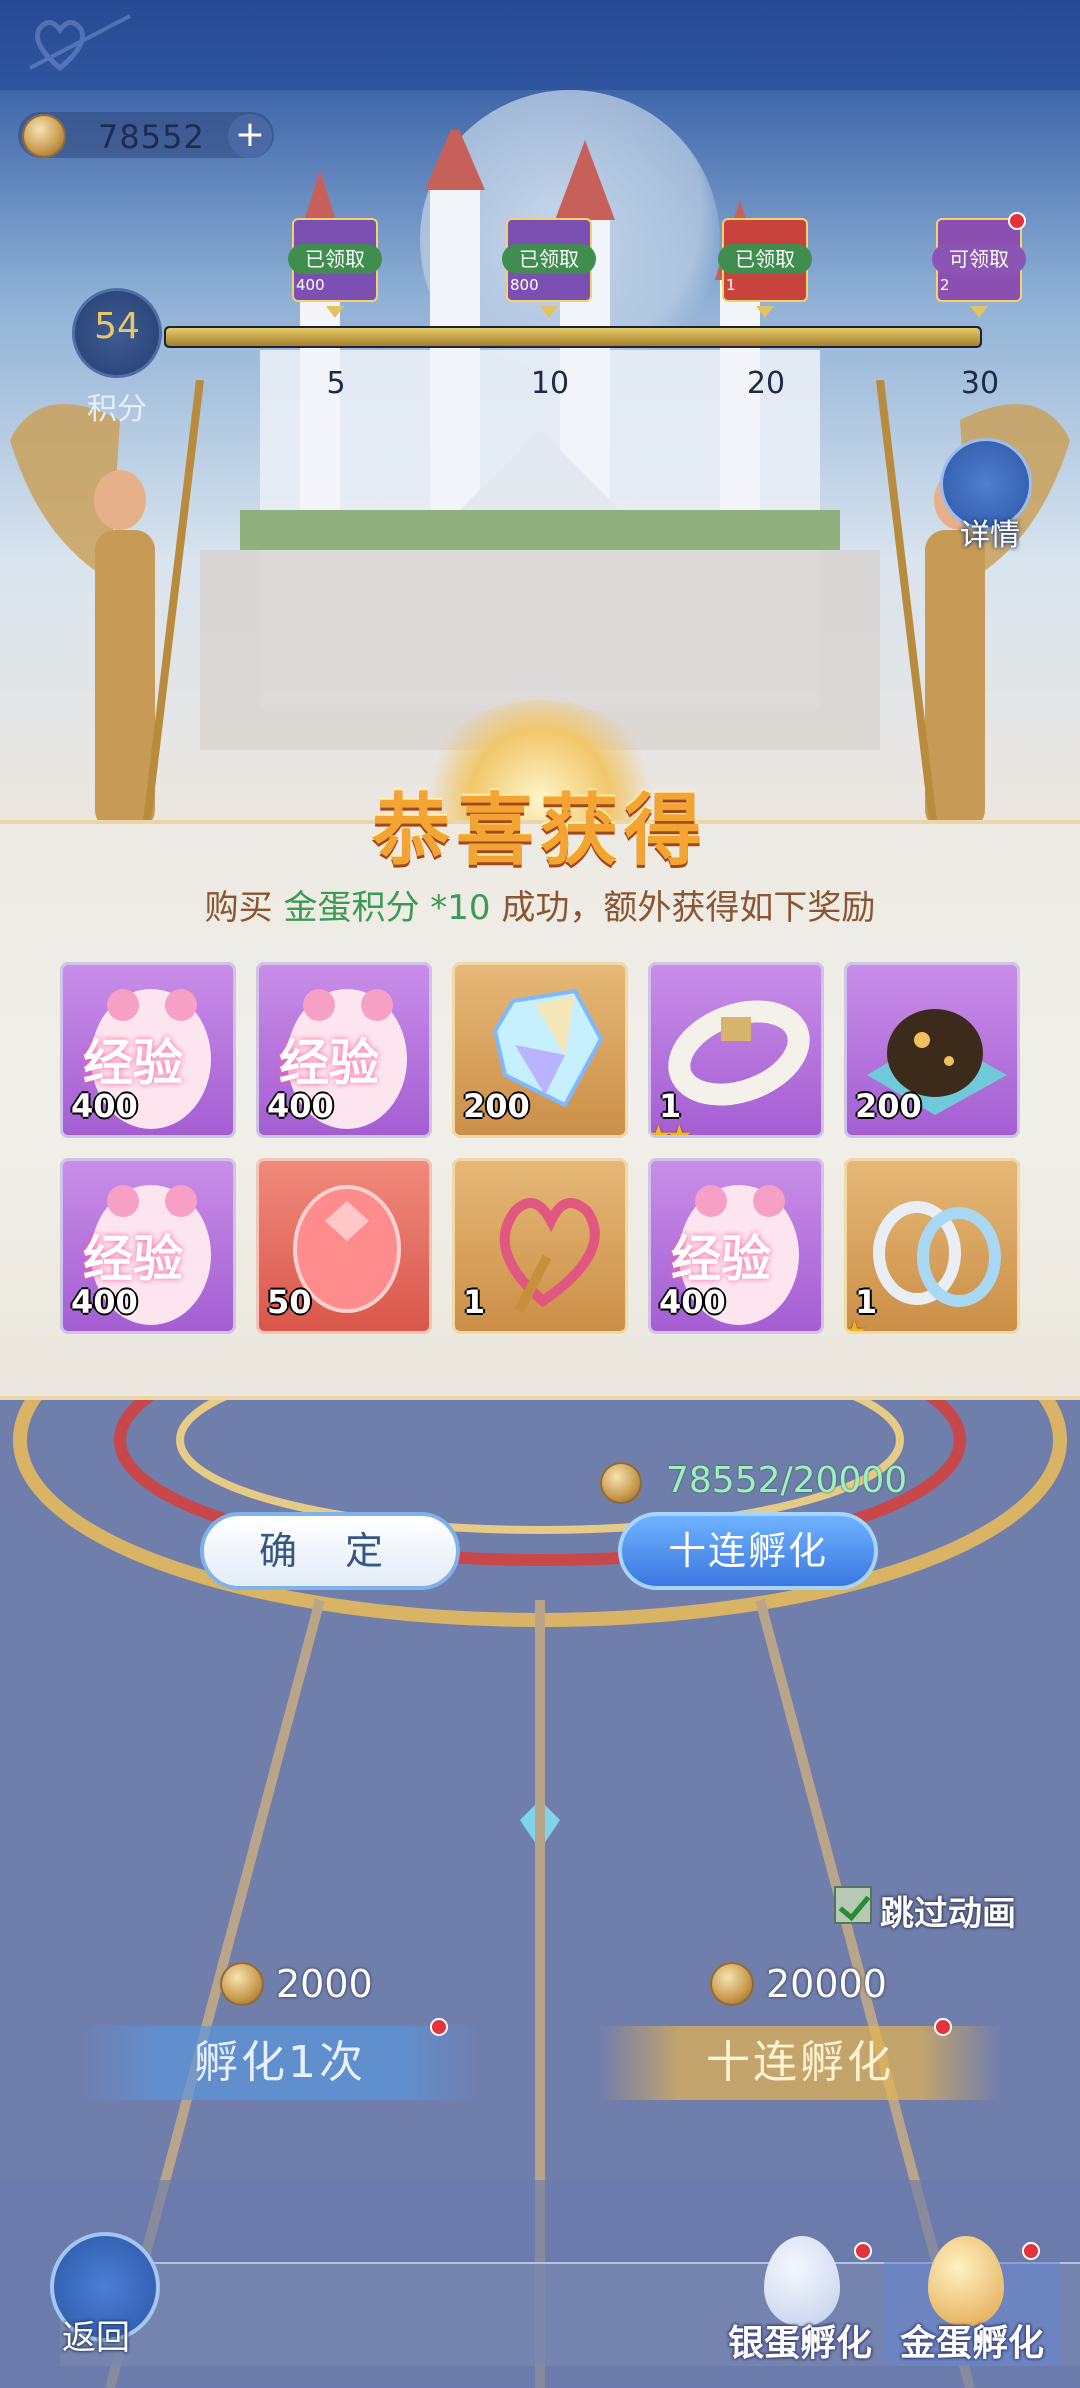 Image resolution: width=1080 pixels, height=2388 pixels. I want to click on winged-statue-left, so click(107, 630).